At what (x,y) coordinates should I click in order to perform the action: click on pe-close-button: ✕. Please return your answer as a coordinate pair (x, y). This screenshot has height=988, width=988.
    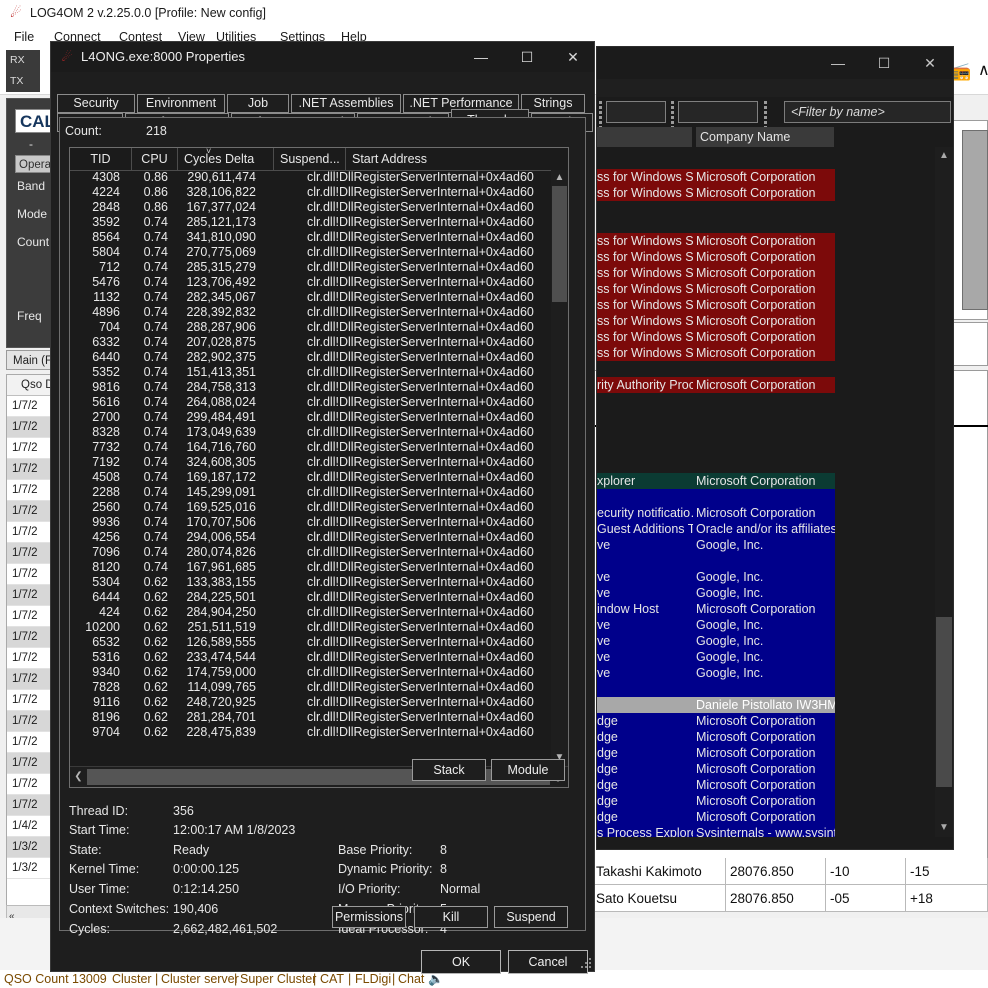
    Looking at the image, I should click on (930, 63).